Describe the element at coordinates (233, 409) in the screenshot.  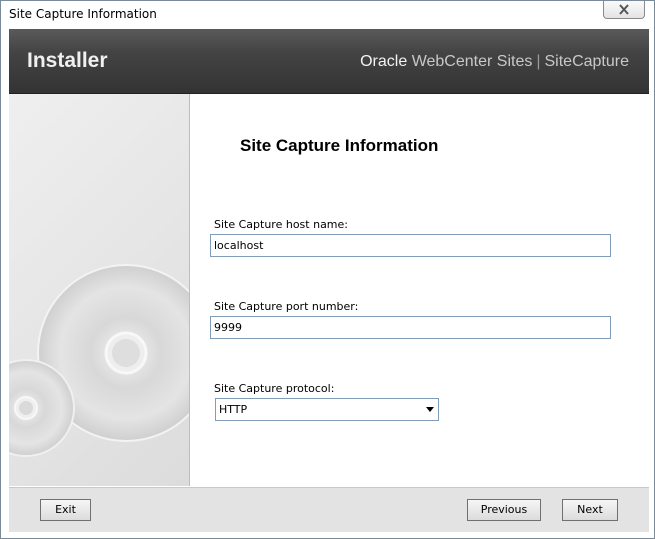
I see `protocol-selected-value: HTTP` at that location.